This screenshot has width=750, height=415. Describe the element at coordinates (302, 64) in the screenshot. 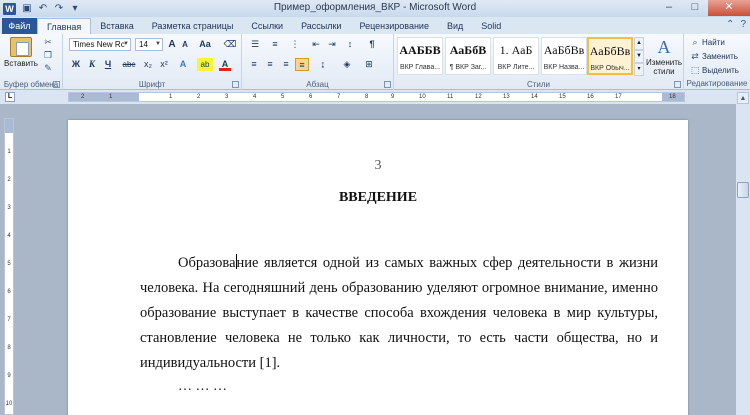

I see `justify-icon: ≡` at that location.